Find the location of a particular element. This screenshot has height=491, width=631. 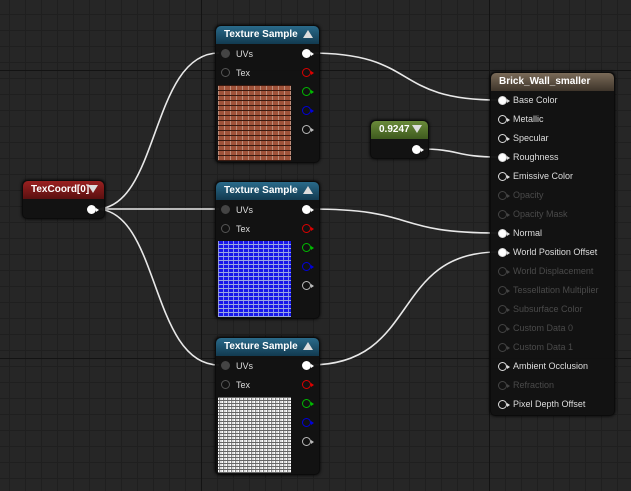

material-pin-label: Base Color is located at coordinates (535, 100).